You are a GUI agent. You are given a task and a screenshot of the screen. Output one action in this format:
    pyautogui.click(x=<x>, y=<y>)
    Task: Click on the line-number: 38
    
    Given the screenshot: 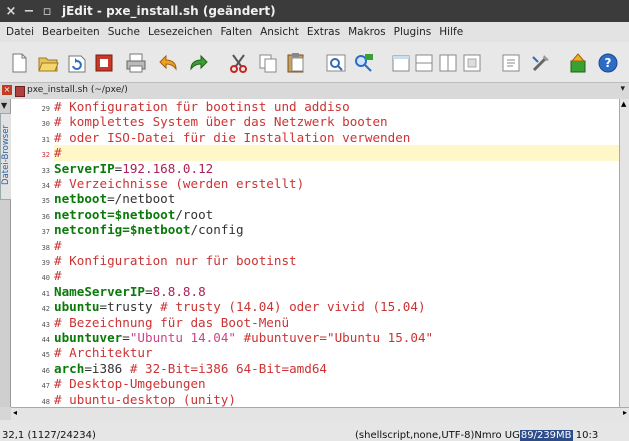 What is the action you would take?
    pyautogui.click(x=45, y=247)
    